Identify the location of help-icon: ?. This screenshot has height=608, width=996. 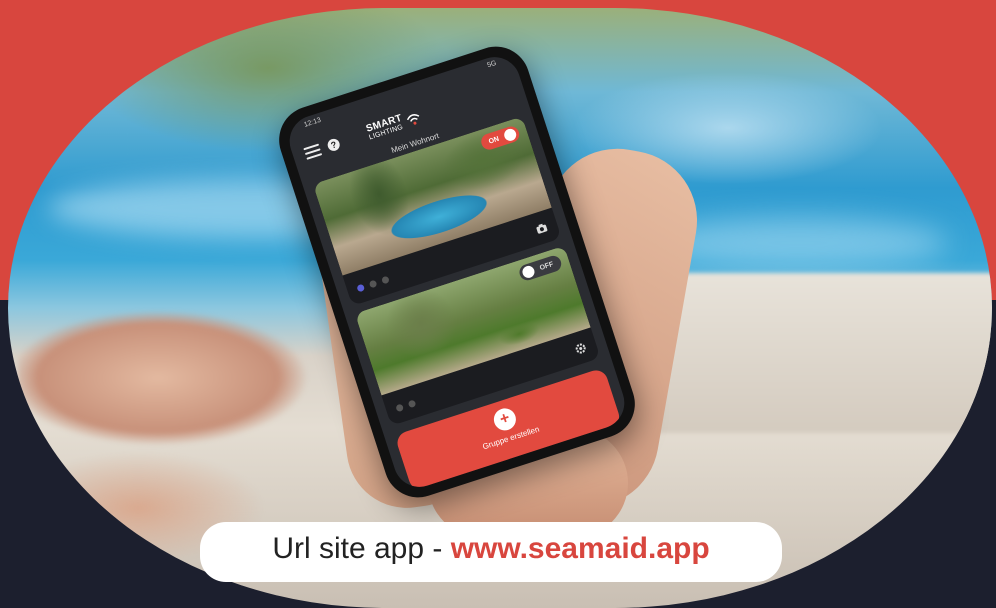
(334, 145).